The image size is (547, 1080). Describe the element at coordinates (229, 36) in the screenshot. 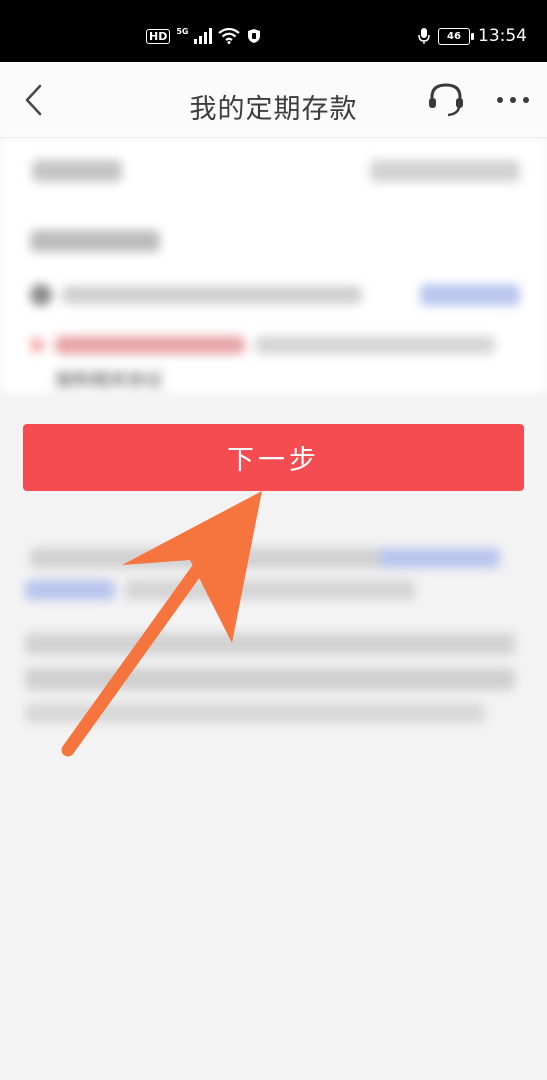

I see `wifi-icon` at that location.